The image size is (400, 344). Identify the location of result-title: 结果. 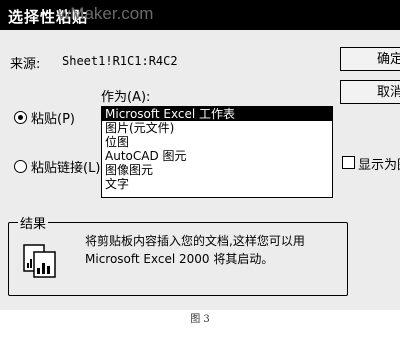
(33, 222).